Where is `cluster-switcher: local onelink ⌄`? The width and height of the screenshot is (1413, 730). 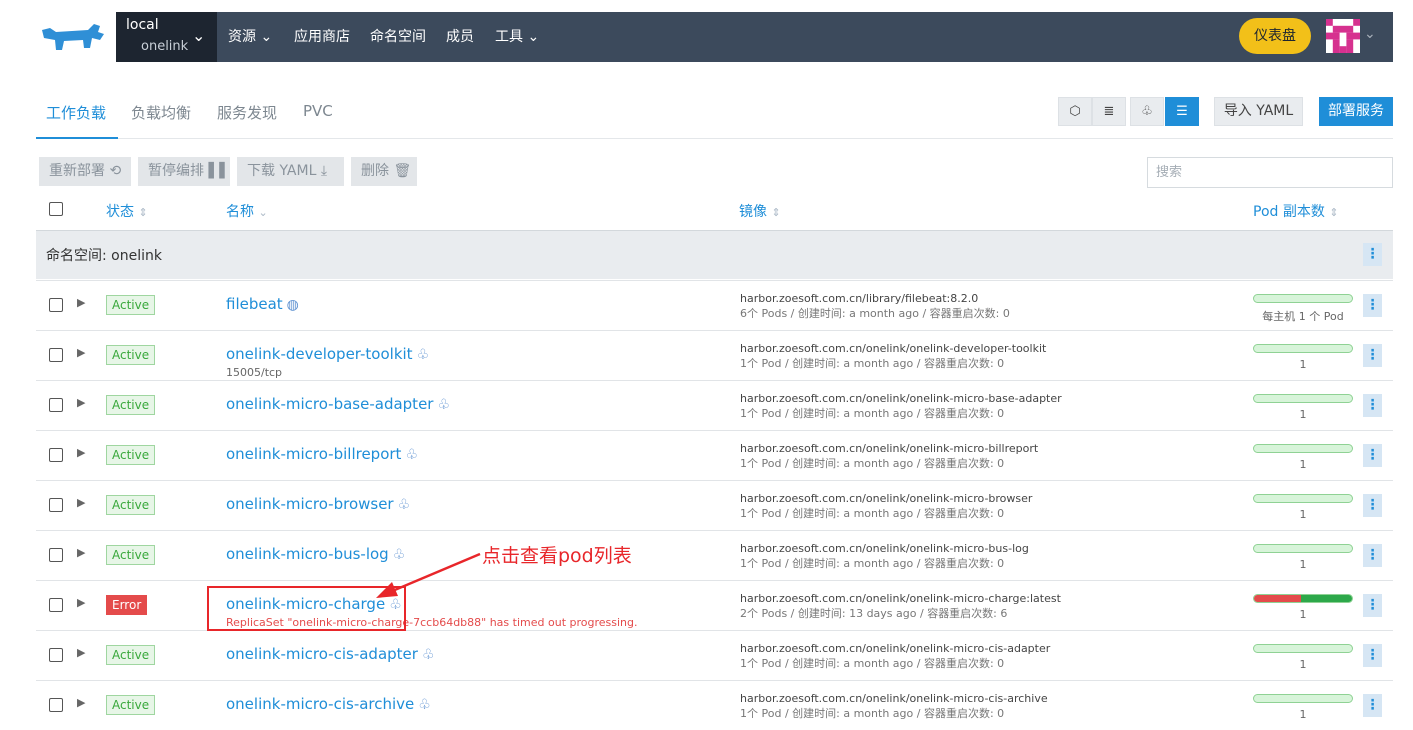
cluster-switcher: local onelink ⌄ is located at coordinates (166, 37).